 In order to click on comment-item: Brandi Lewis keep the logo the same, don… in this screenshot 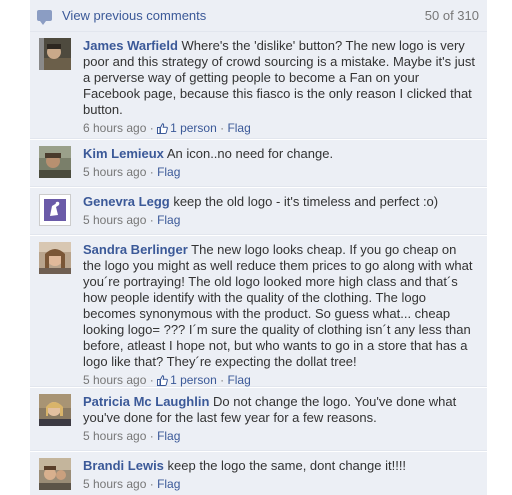, I will do `click(258, 473)`.